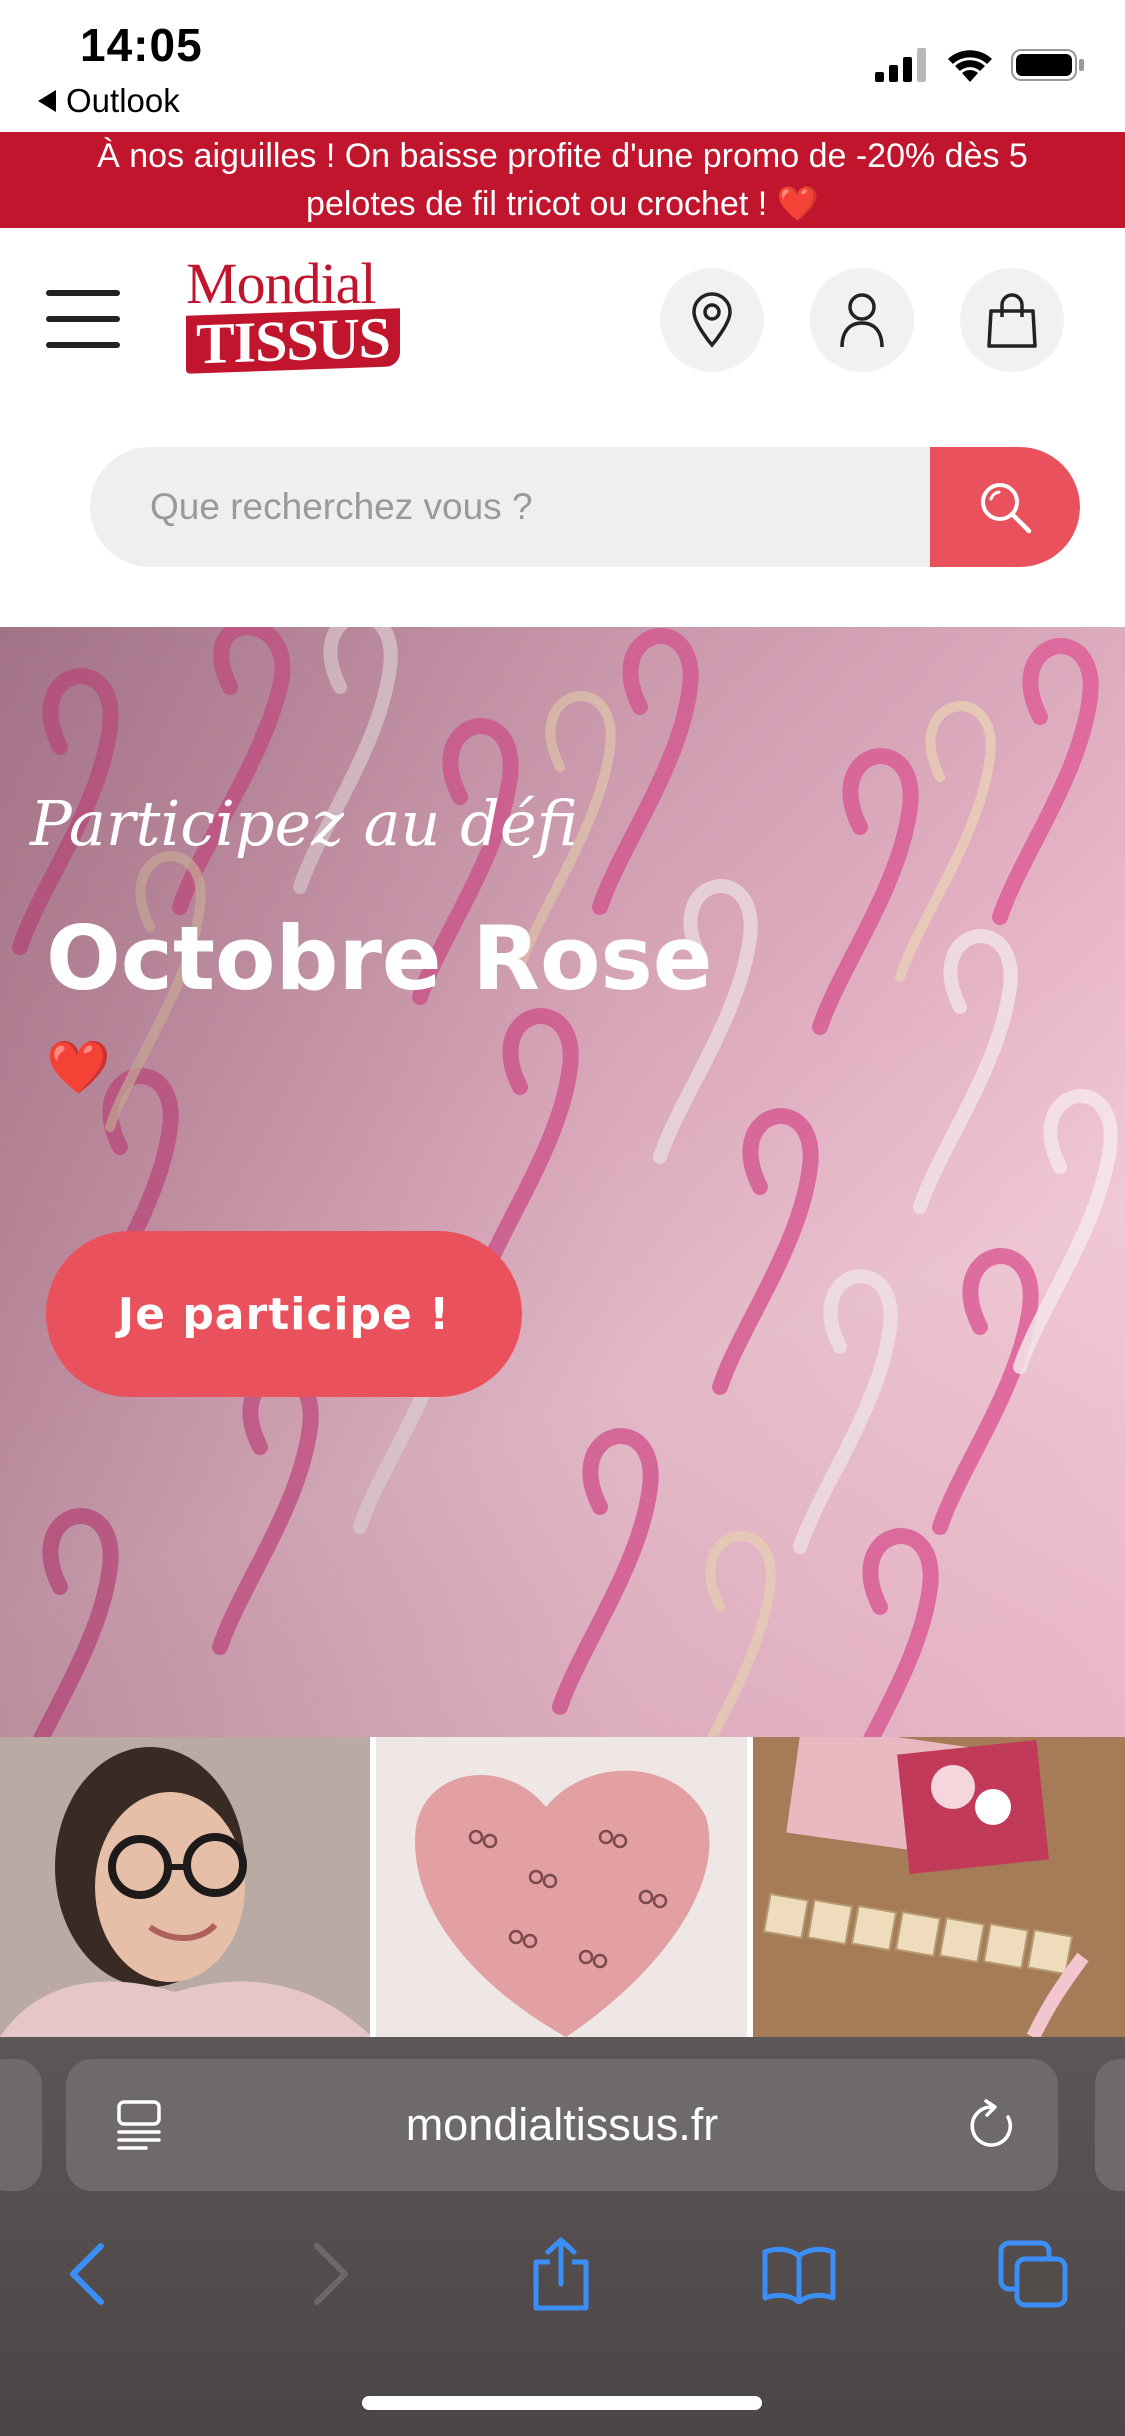 This screenshot has height=2436, width=1125. What do you see at coordinates (123, 100) in the screenshot?
I see `back-app-label: Outlook` at bounding box center [123, 100].